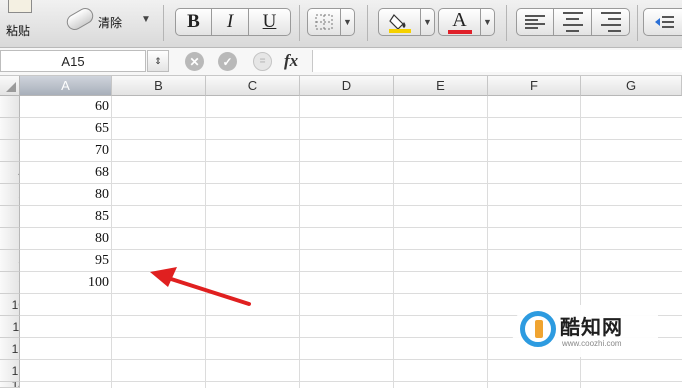 The image size is (682, 388). Describe the element at coordinates (66, 86) in the screenshot. I see `column-header-a: A` at that location.